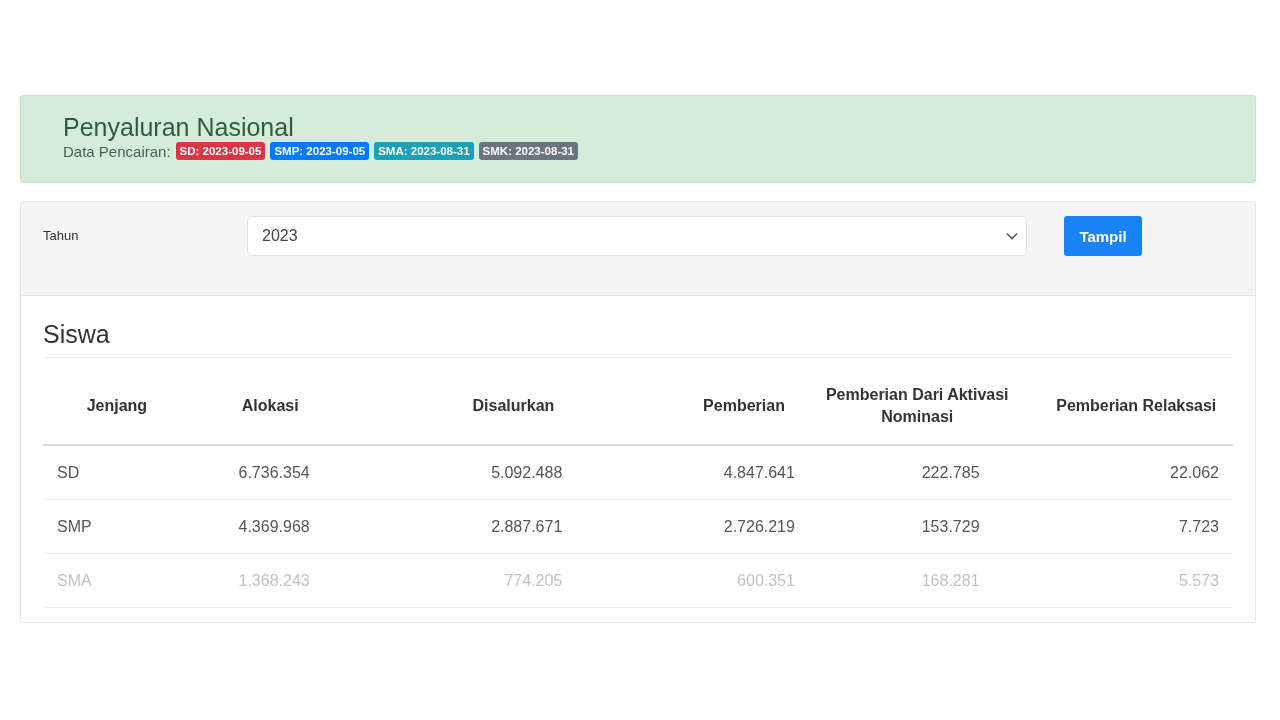  Describe the element at coordinates (179, 127) in the screenshot. I see `page-title: Penyaluran Nasional` at that location.